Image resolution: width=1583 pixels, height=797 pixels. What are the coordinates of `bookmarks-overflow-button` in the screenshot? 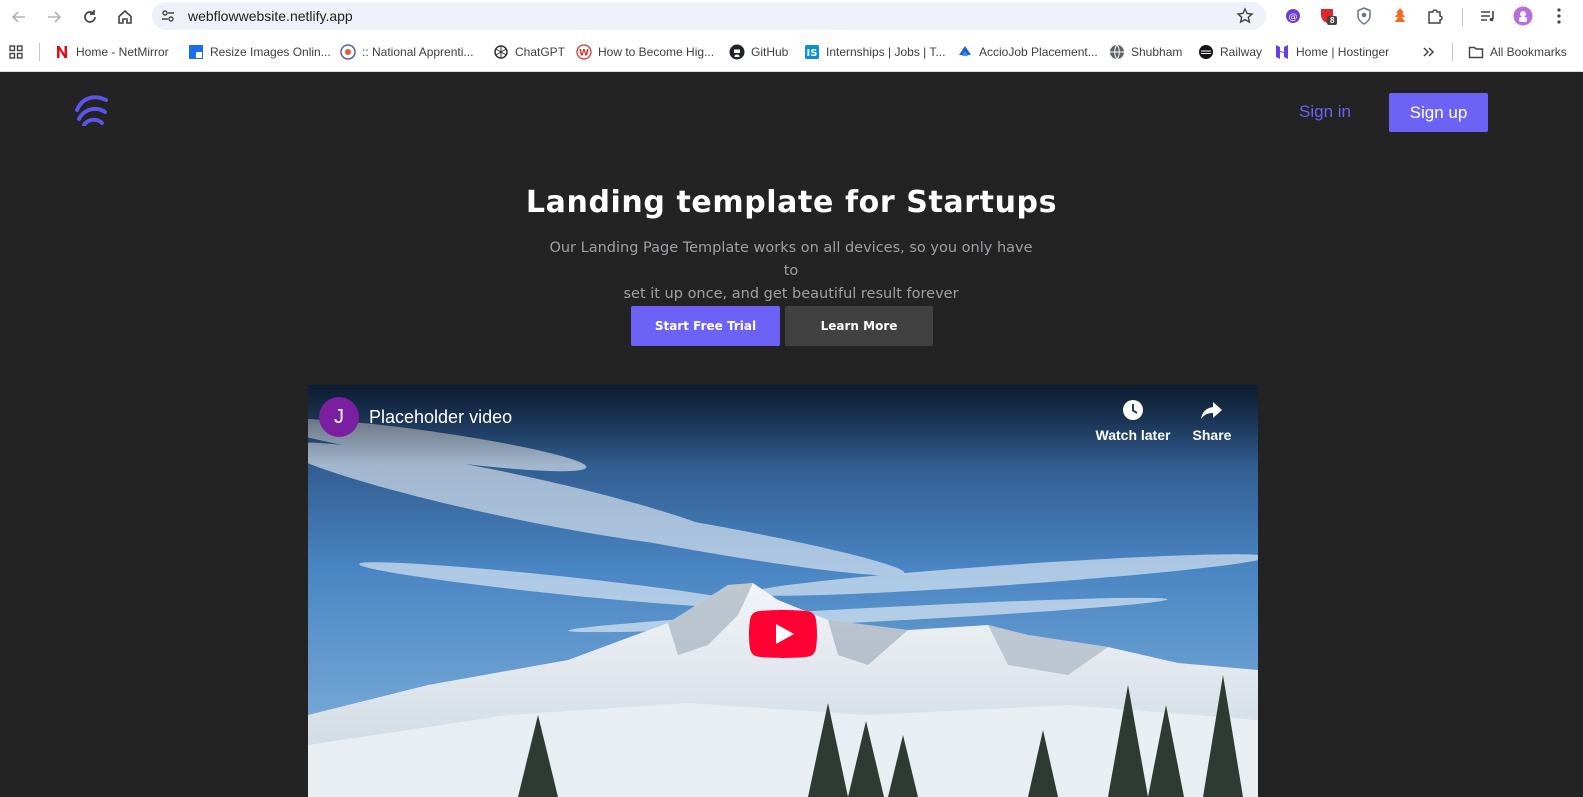 It's located at (1429, 52).